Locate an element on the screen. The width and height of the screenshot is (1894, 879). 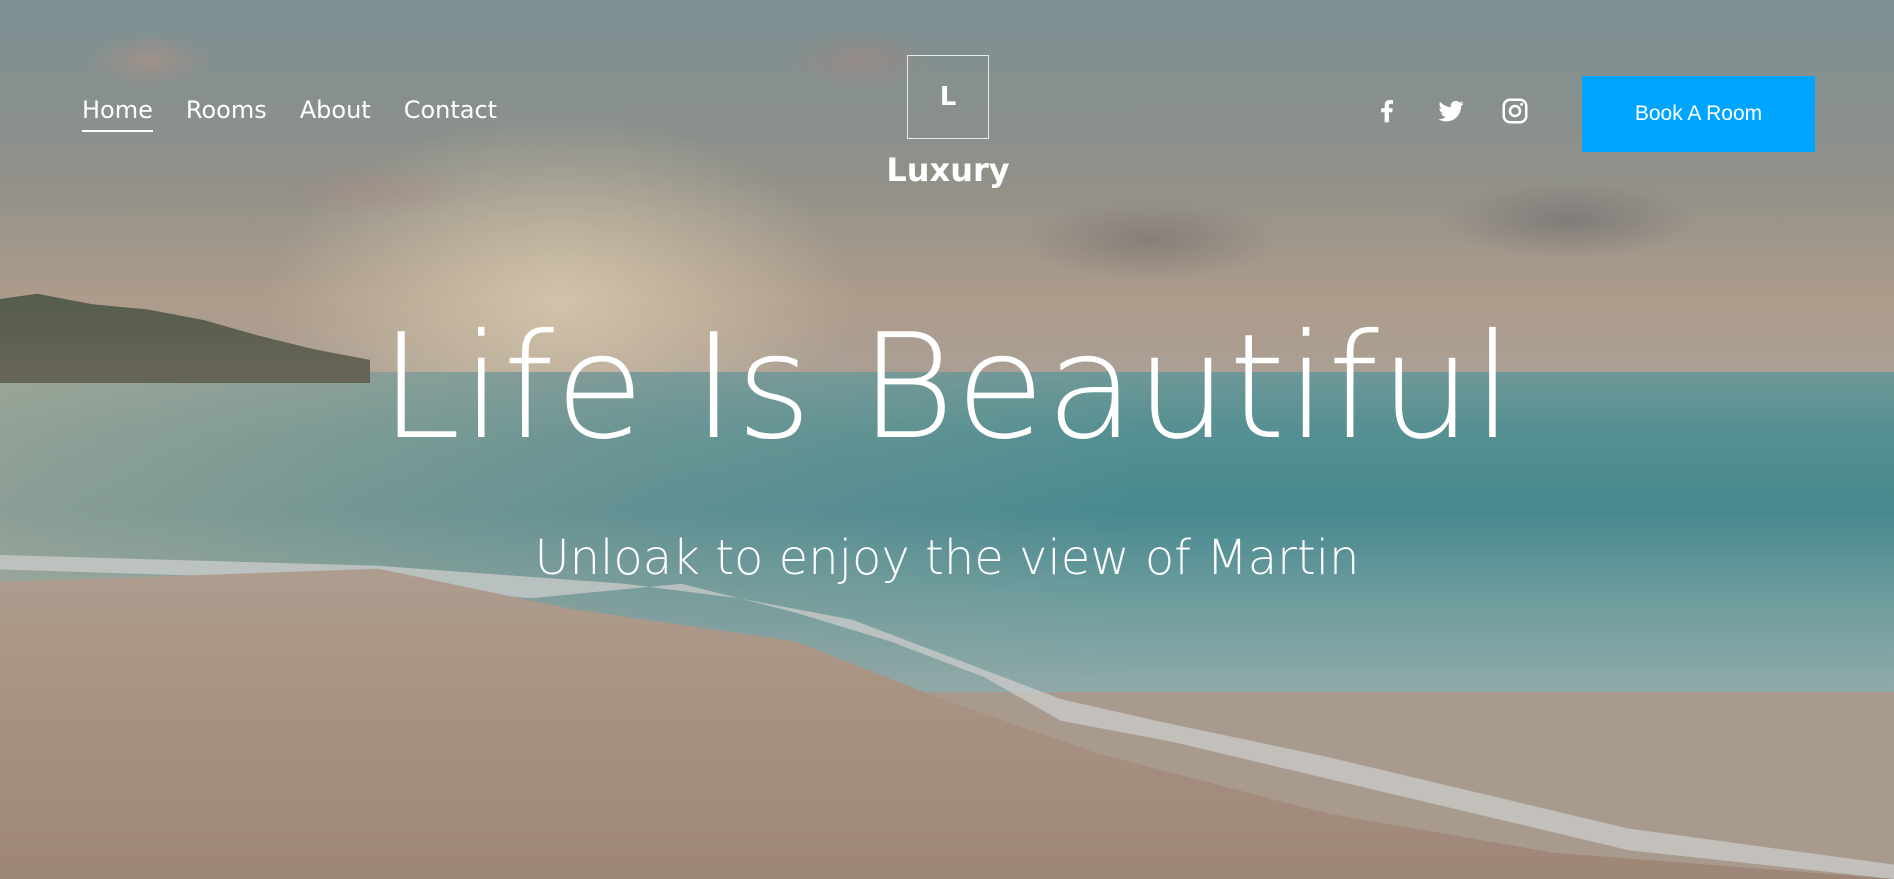
facebook-icon is located at coordinates (1387, 111).